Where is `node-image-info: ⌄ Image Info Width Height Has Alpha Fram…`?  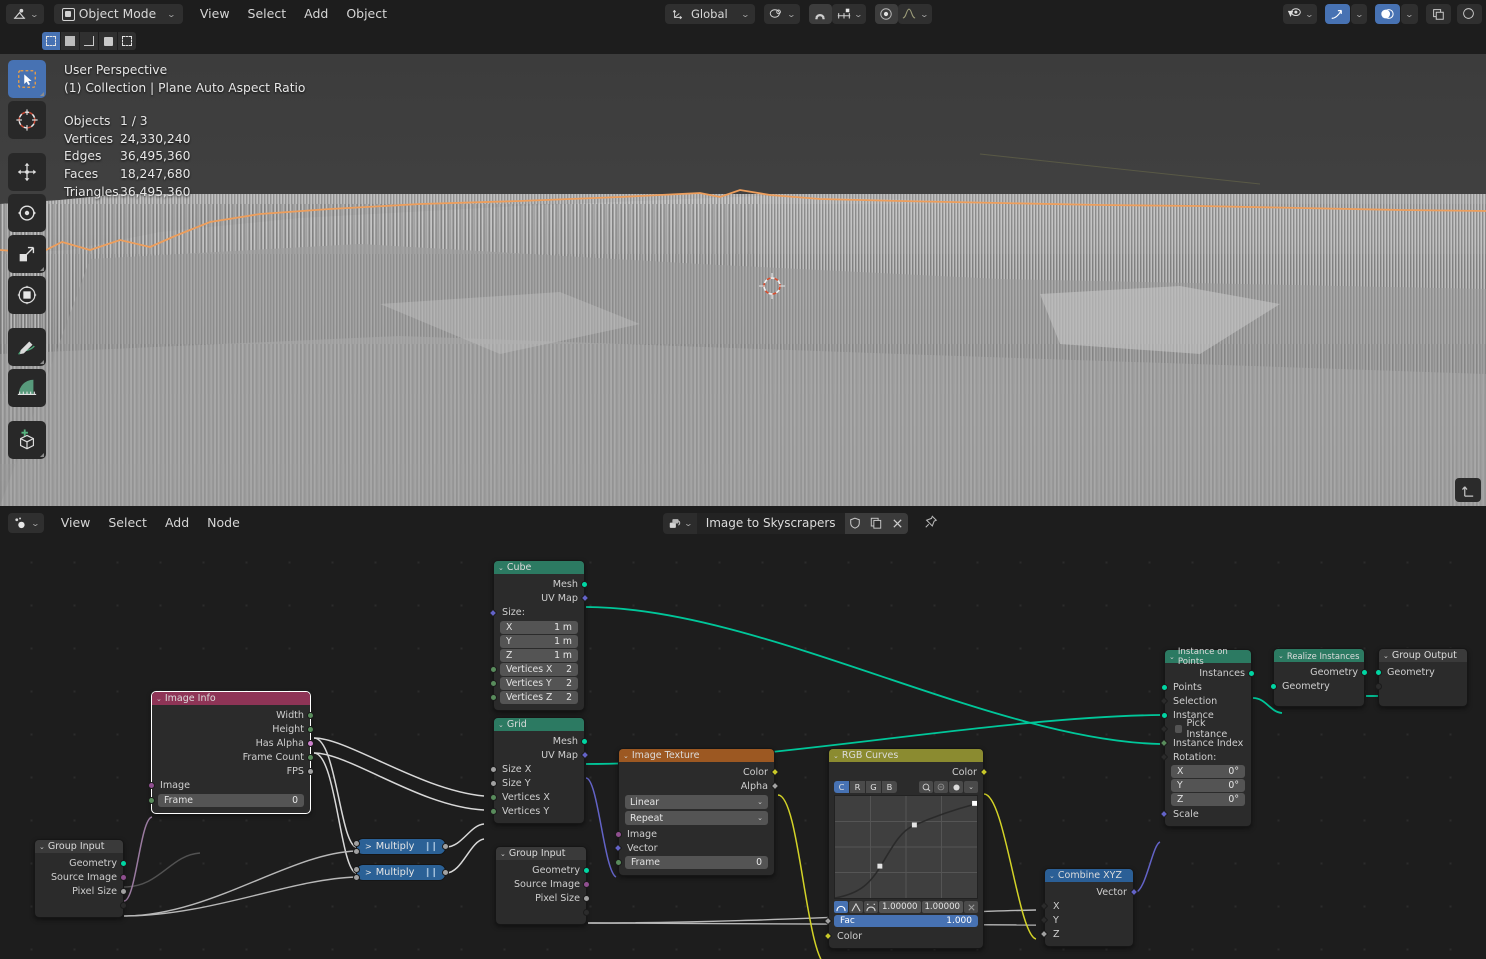 node-image-info: ⌄ Image Info Width Height Has Alpha Fram… is located at coordinates (231, 752).